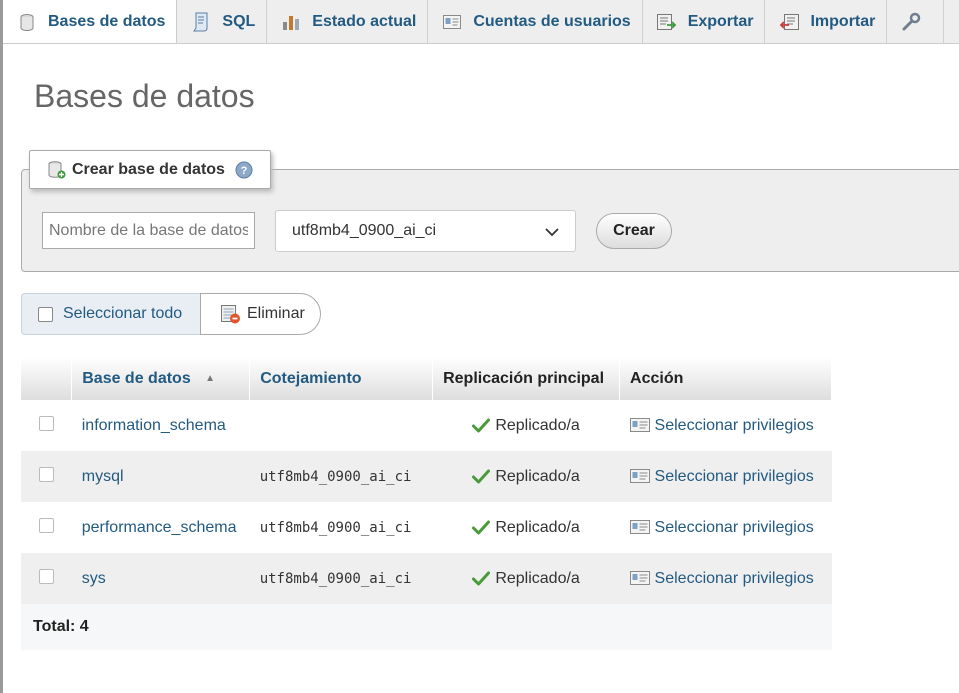  I want to click on header-replication: Replicación principal, so click(526, 378).